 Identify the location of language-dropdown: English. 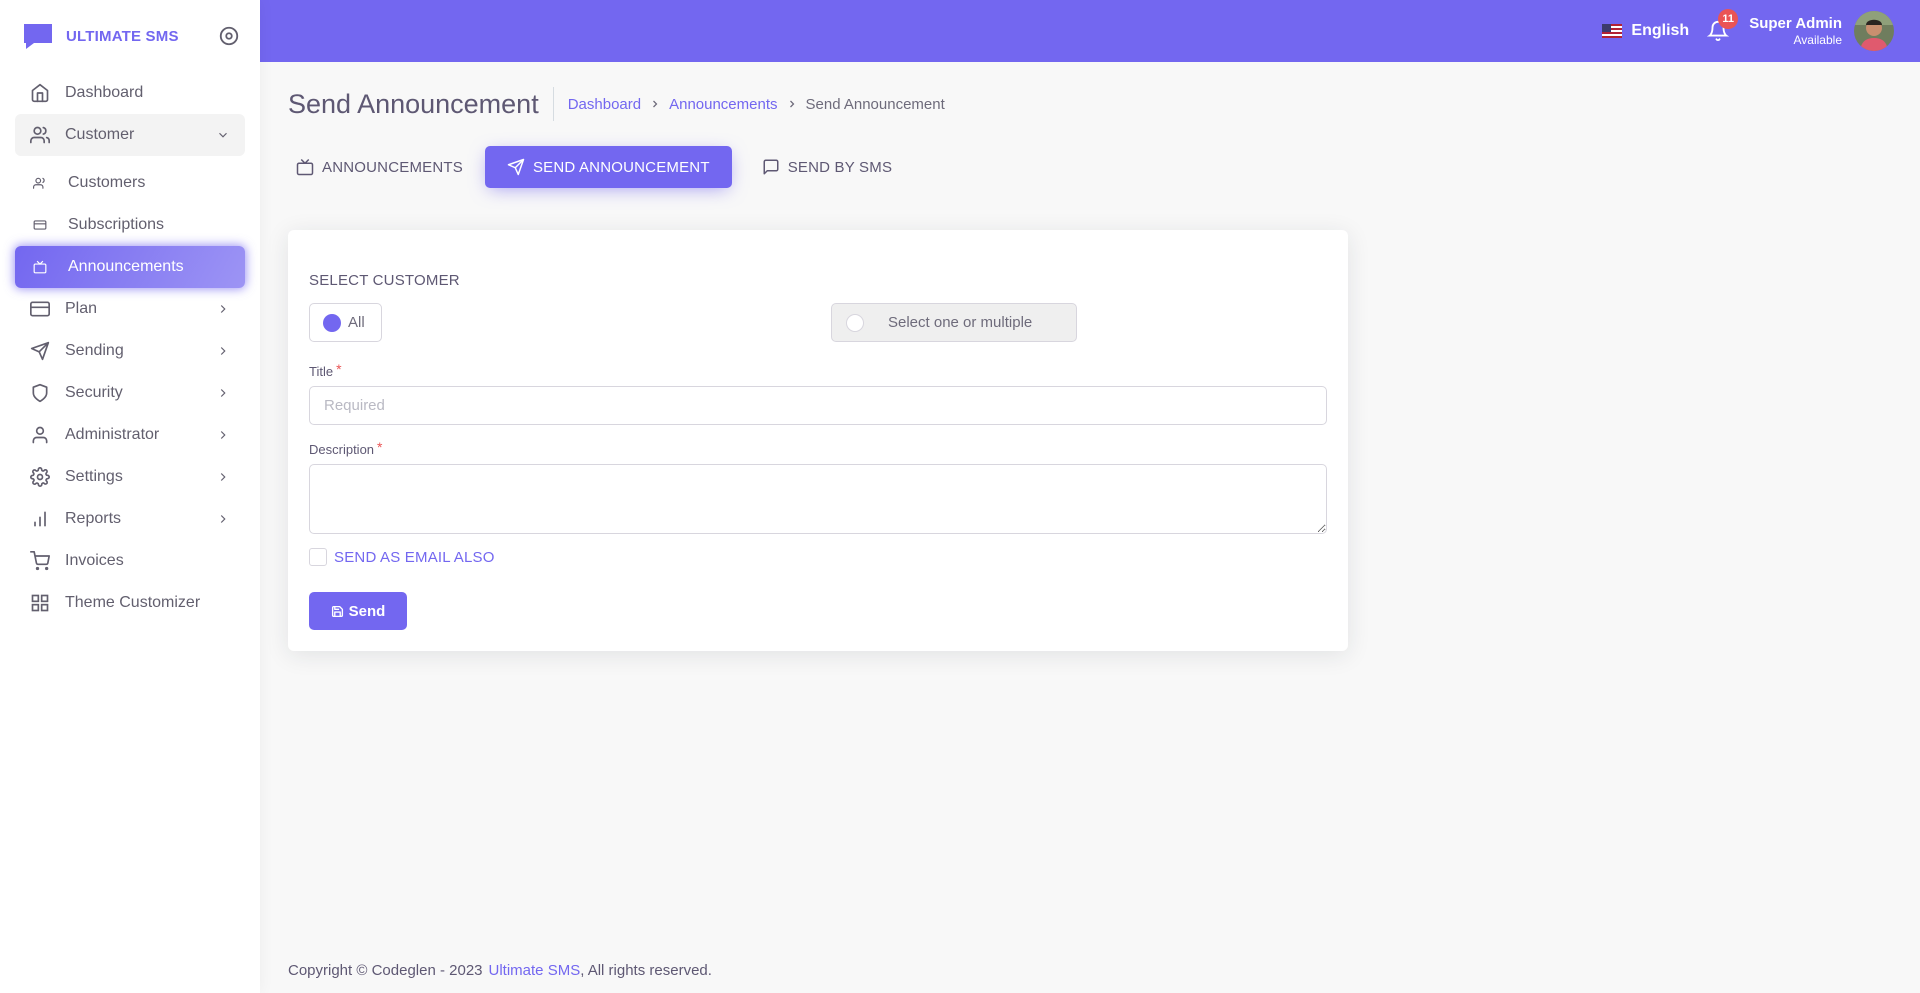
(1645, 31).